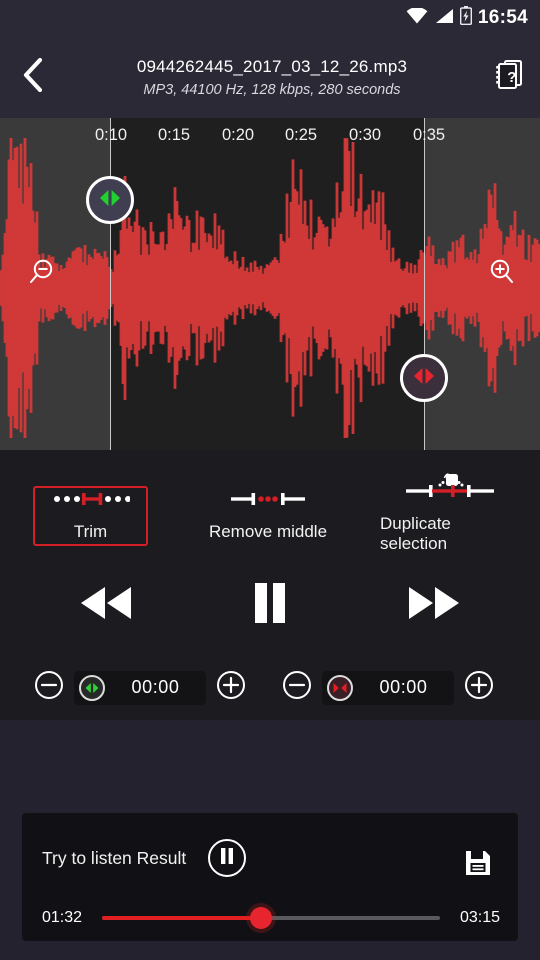  I want to click on help-button: ?, so click(509, 77).